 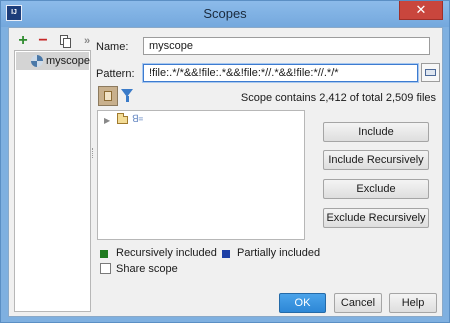 I want to click on more-actions-button: », so click(x=87, y=41).